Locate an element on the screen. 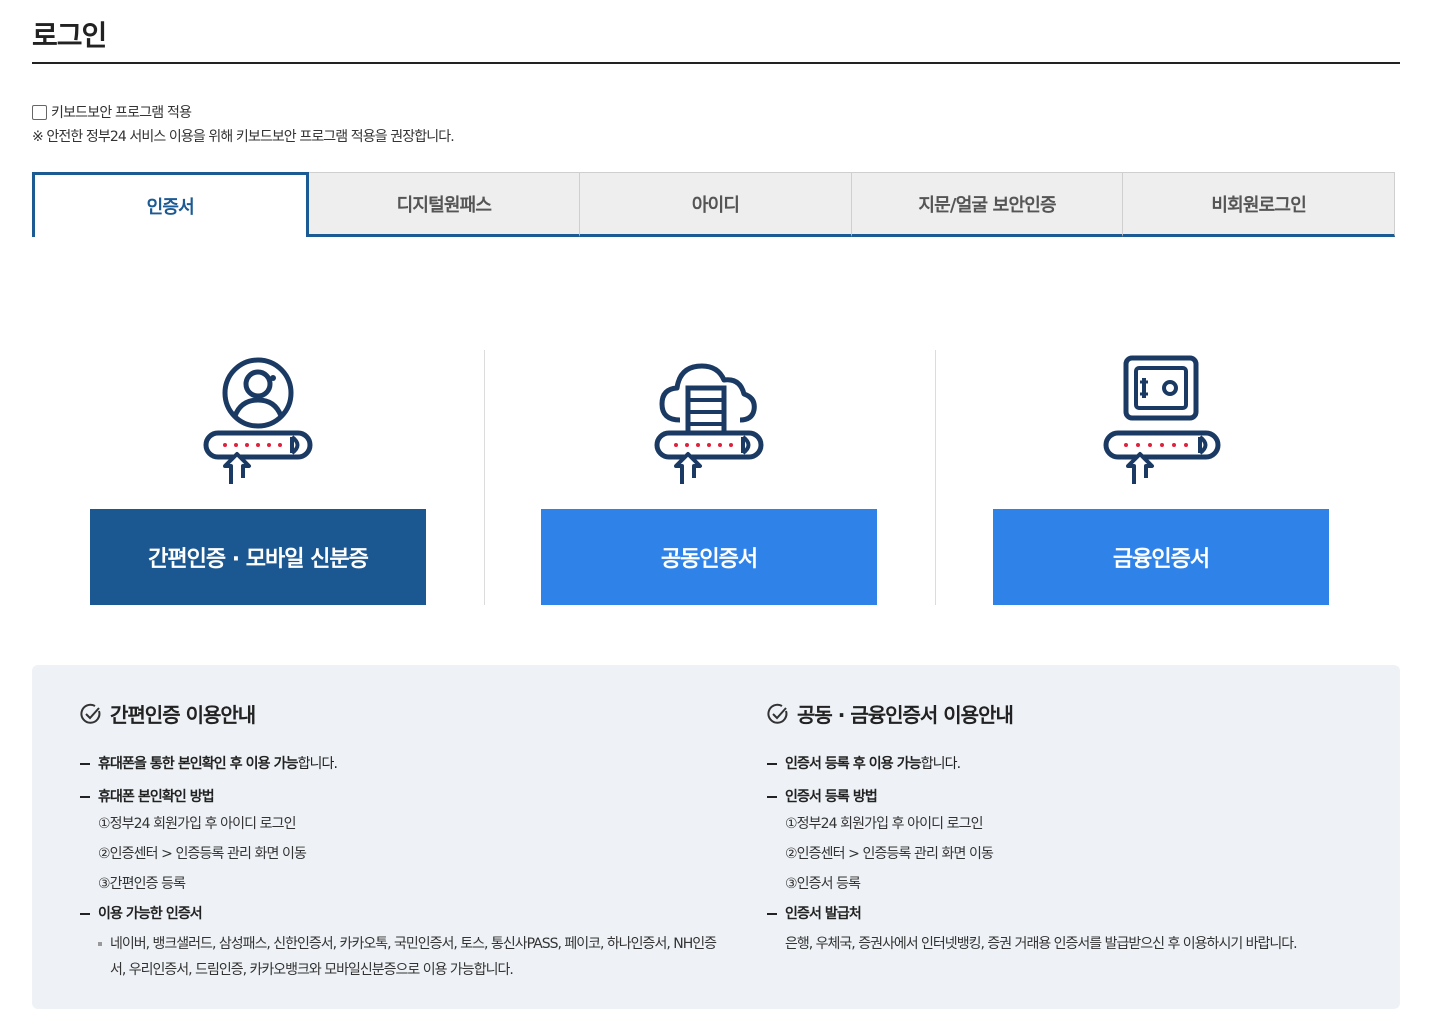 The height and width of the screenshot is (1036, 1446). guide-item: 인증서 등록 후 이용 가능합니다. is located at coordinates (1097, 764).